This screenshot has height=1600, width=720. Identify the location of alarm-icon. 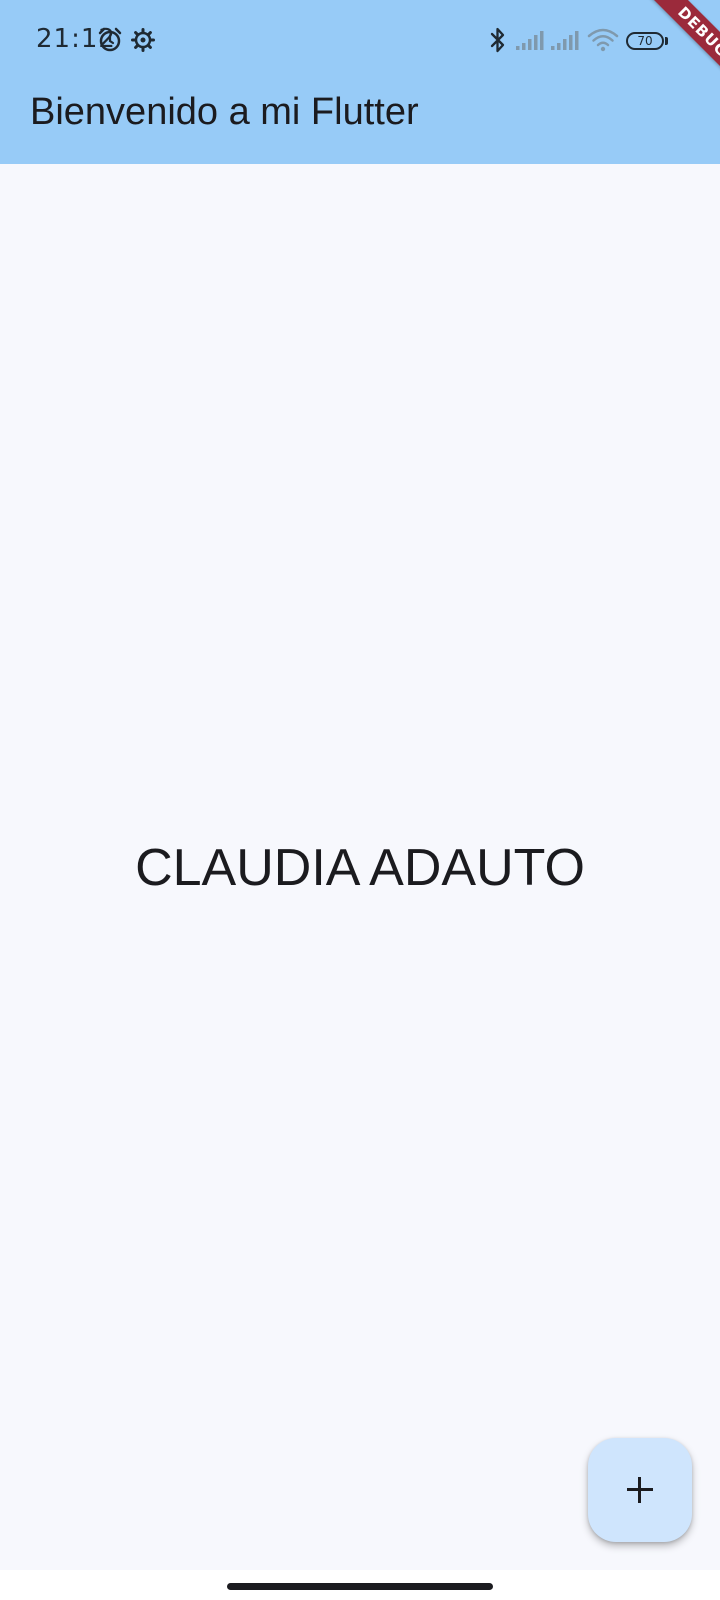
(110, 39).